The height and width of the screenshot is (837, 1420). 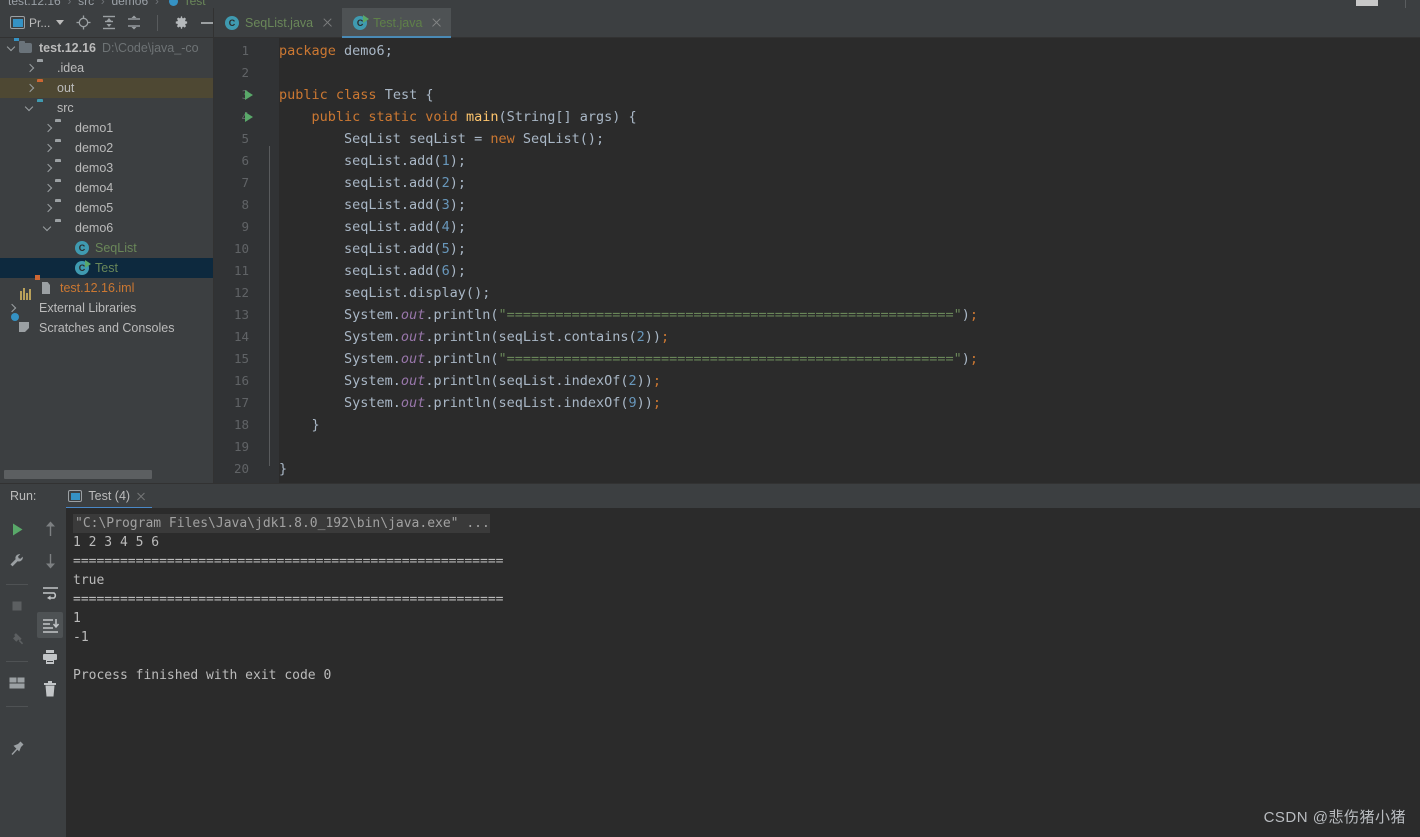 I want to click on tree-node-seqlist: C SeqList, so click(x=106, y=248).